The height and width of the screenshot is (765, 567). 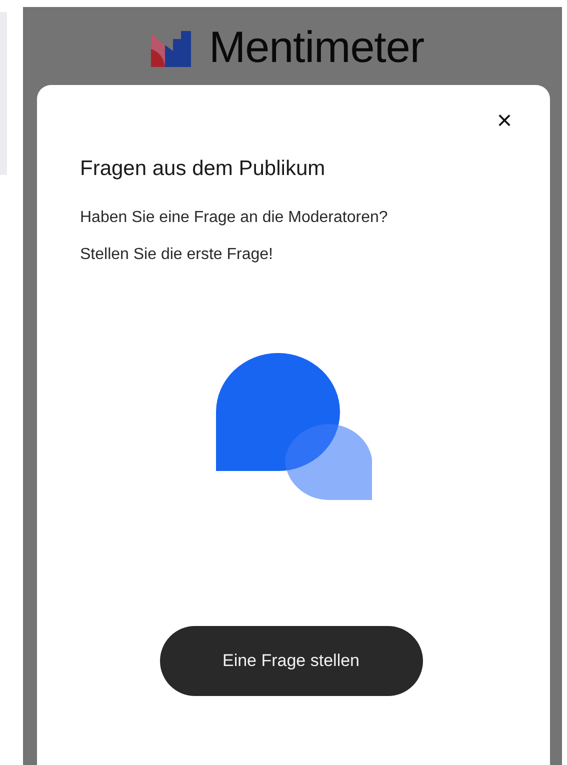 What do you see at coordinates (177, 255) in the screenshot?
I see `description-text: Stellen Sie die erste Frage!` at bounding box center [177, 255].